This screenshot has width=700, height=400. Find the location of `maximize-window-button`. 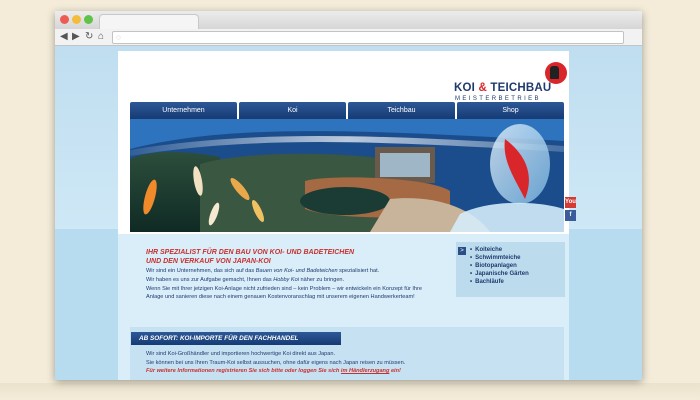

maximize-window-button is located at coordinates (88, 19).